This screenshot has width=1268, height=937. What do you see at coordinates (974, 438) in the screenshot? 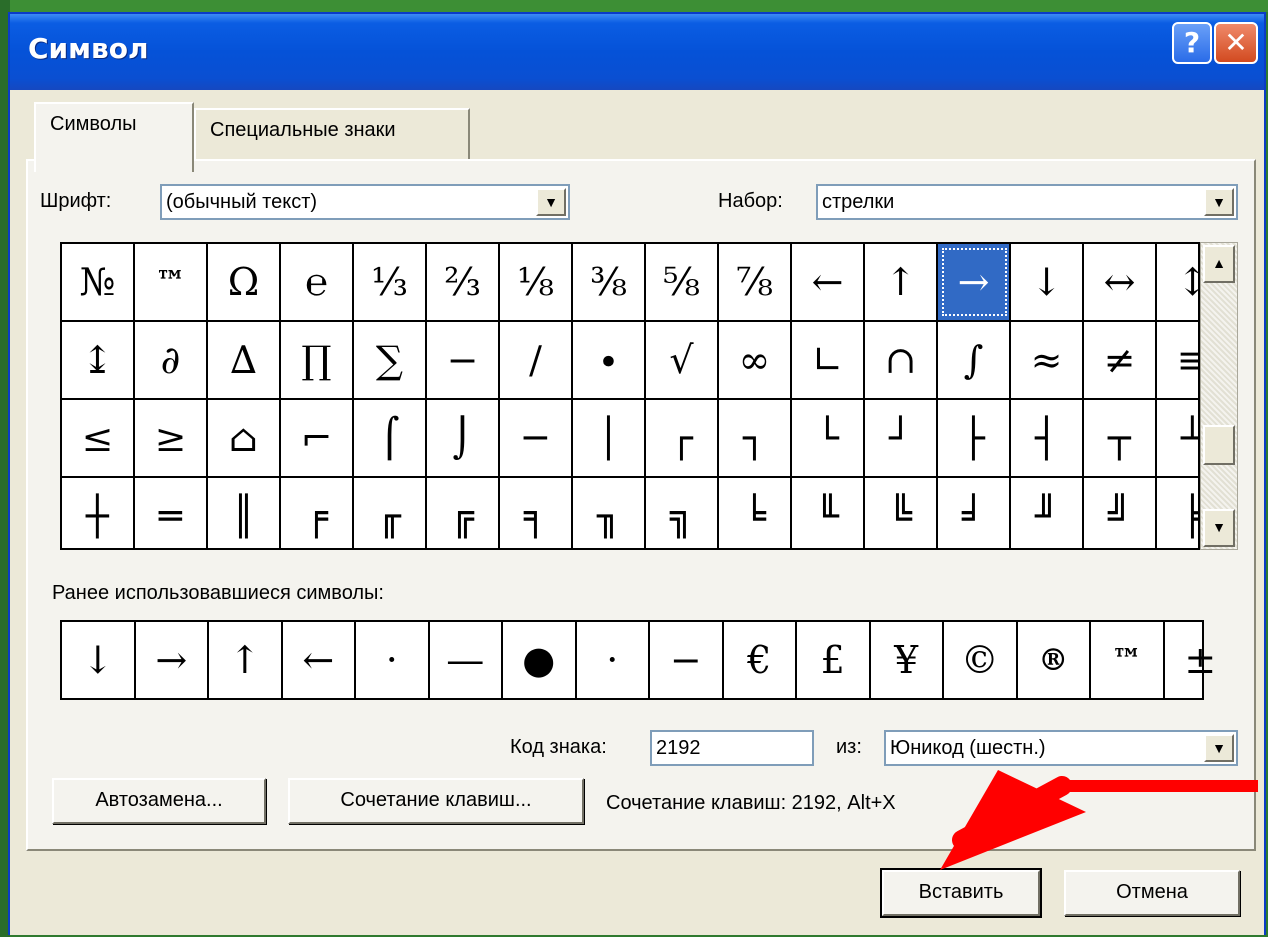
I see `symbol-cell: ├` at bounding box center [974, 438].